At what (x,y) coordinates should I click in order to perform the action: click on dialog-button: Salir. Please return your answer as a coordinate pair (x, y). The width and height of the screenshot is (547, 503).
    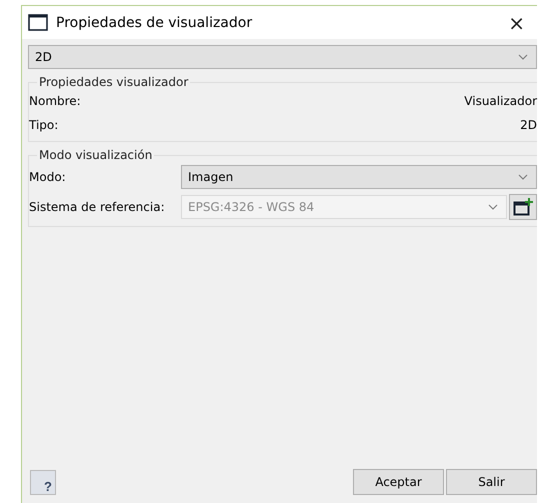
    Looking at the image, I should click on (491, 482).